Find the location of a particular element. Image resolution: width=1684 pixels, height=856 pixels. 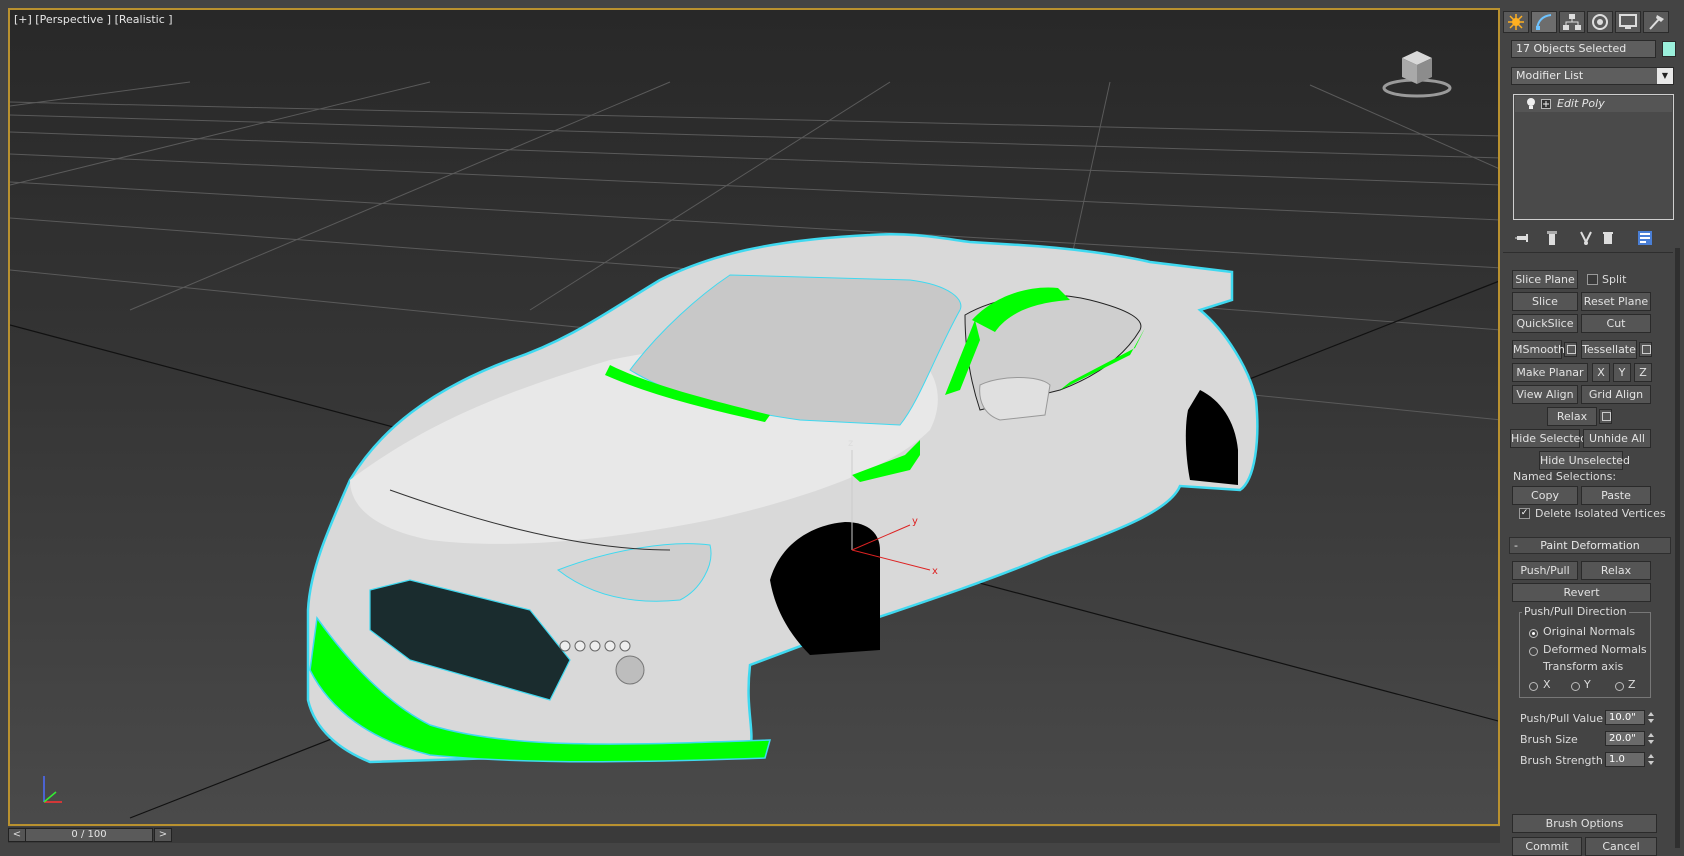

axis-y-radio is located at coordinates (1575, 686).